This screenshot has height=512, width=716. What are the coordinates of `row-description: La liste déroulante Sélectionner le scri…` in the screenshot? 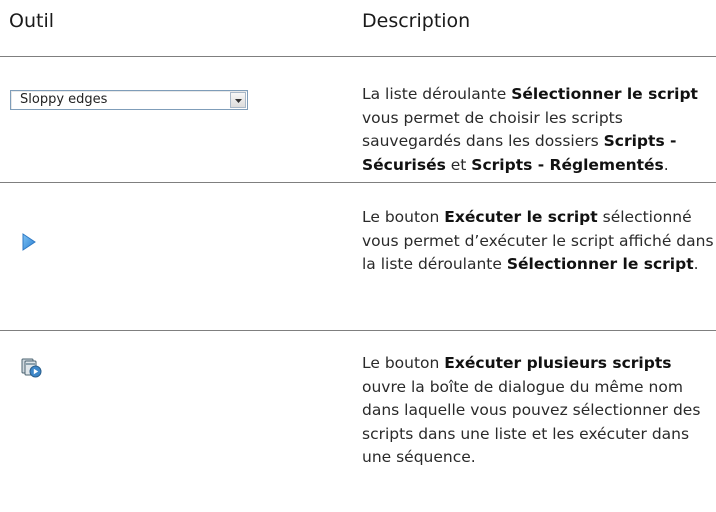 It's located at (538, 130).